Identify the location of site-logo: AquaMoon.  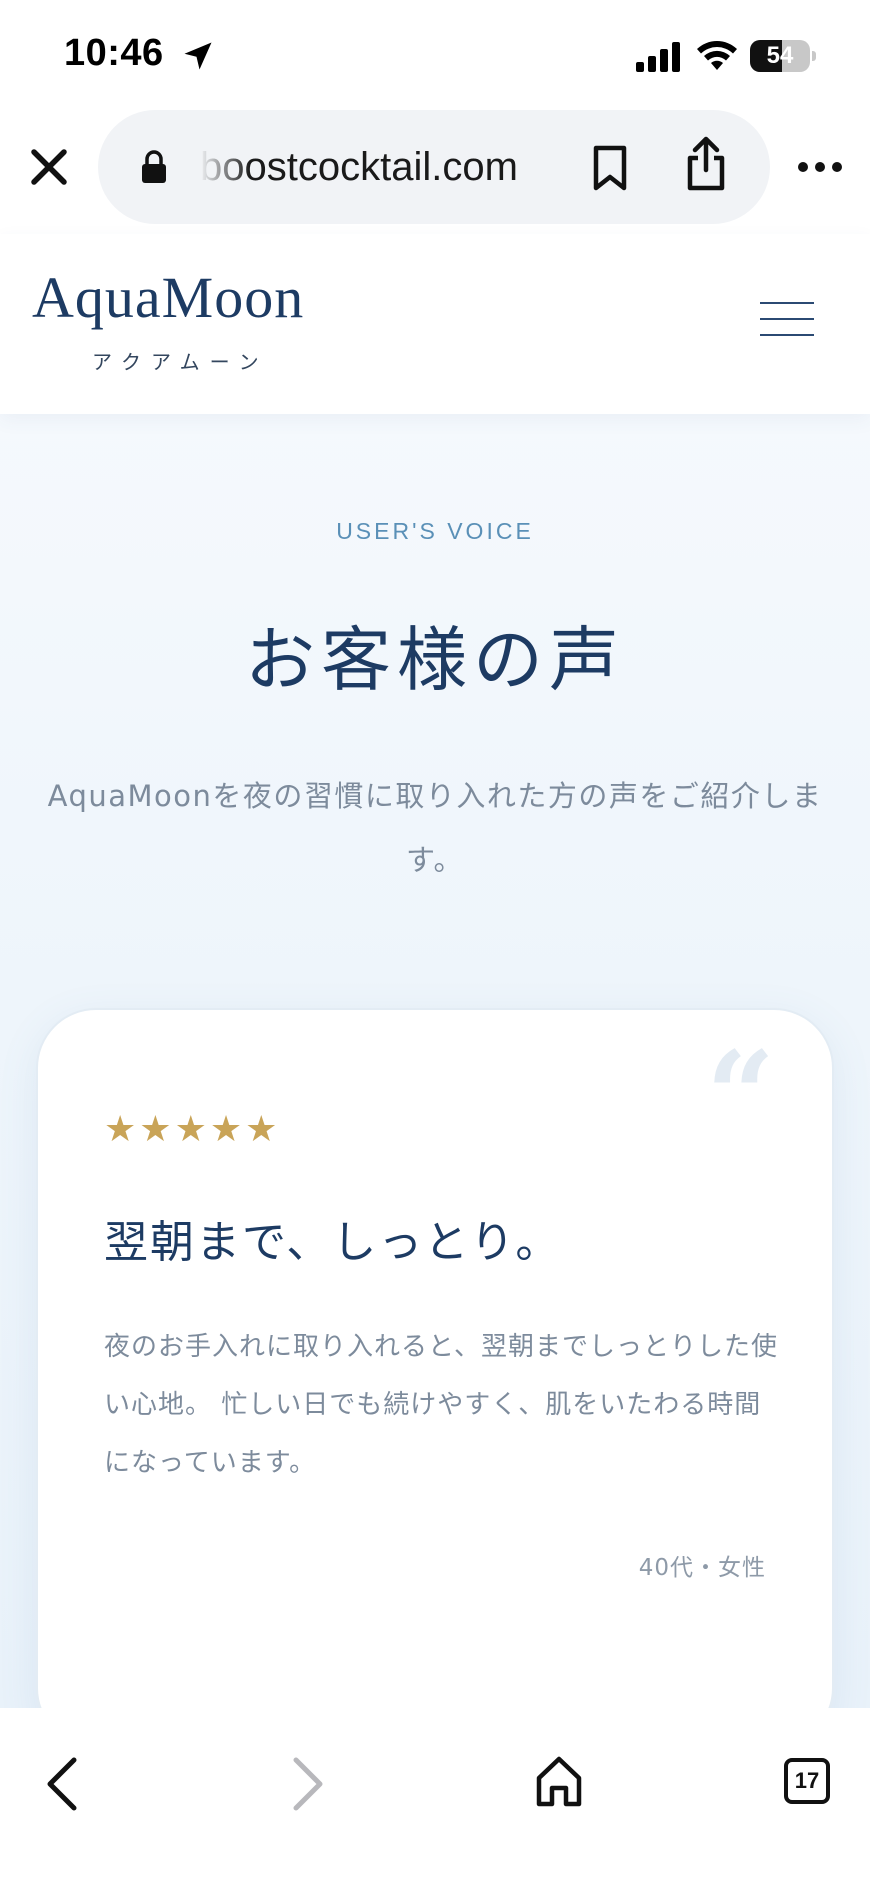
(168, 297).